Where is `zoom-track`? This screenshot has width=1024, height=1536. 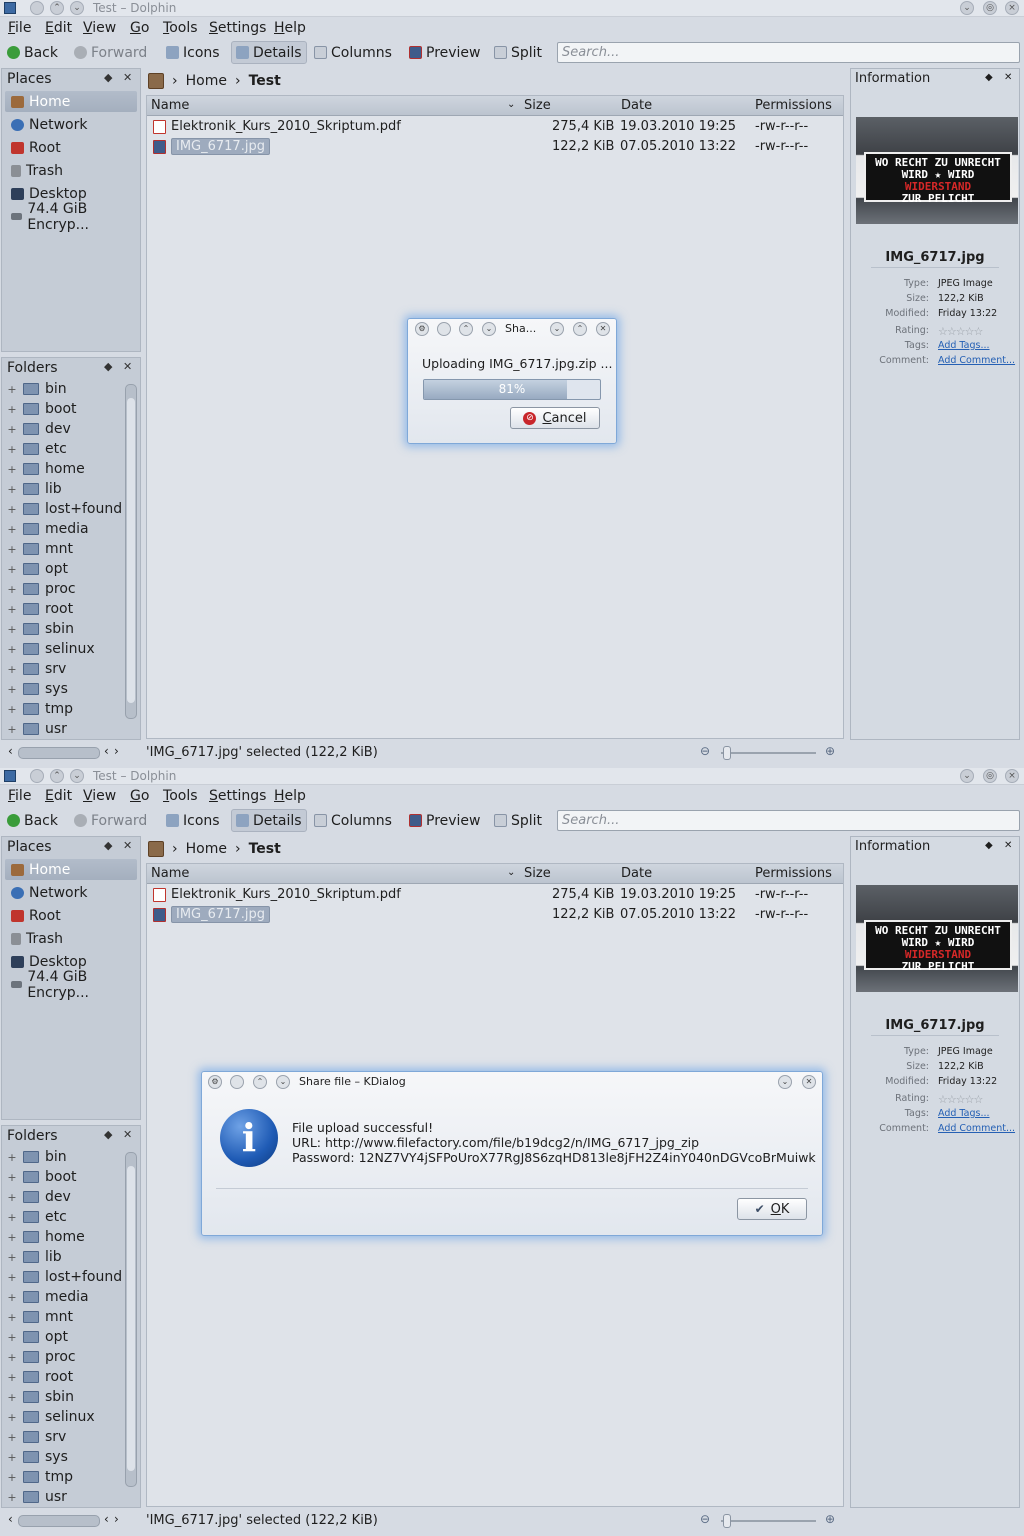 zoom-track is located at coordinates (768, 753).